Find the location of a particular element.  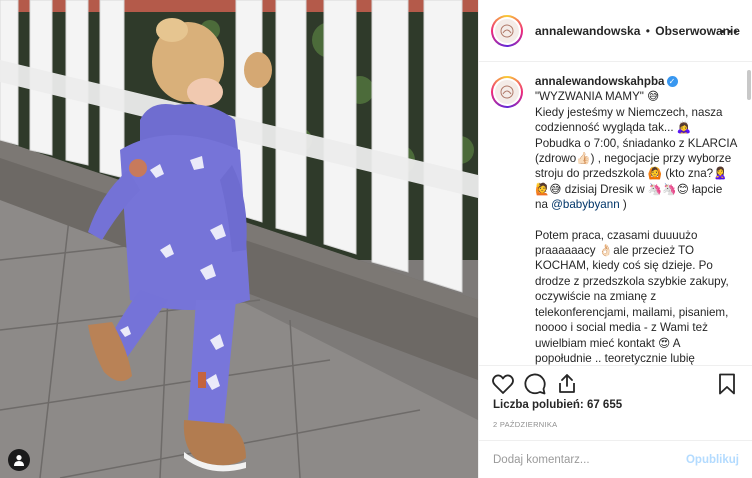

caption-mention-link: @babybyann is located at coordinates (585, 204).